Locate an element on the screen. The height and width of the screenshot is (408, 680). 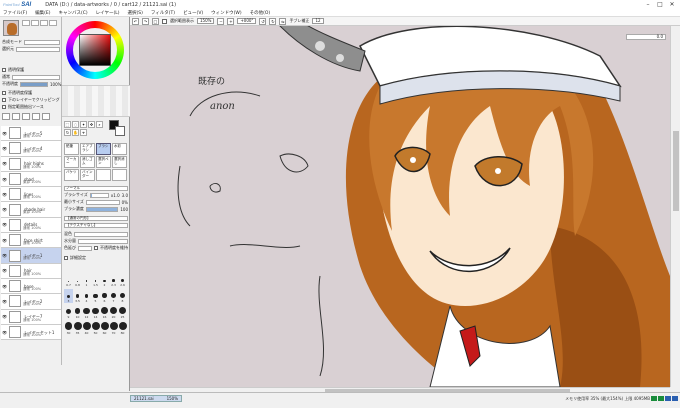
select-source-field is located at coordinates (38, 49).